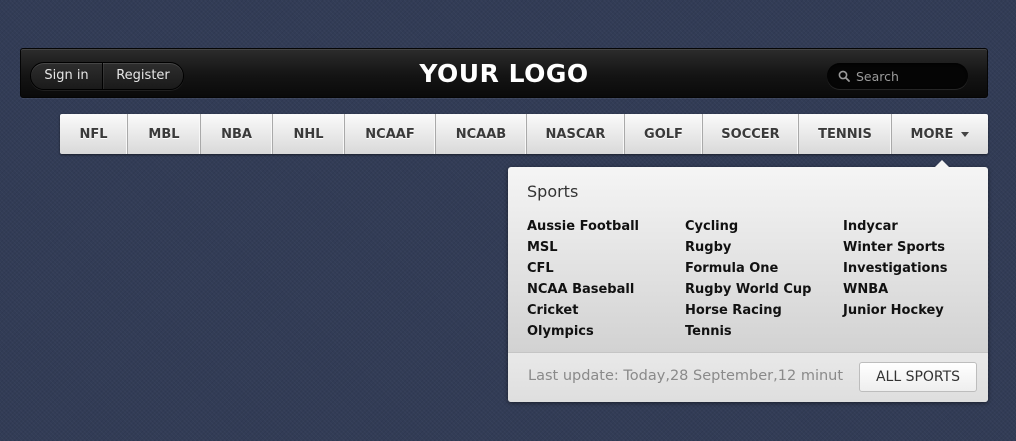 The width and height of the screenshot is (1016, 441). I want to click on sport-link: Cricket, so click(606, 310).